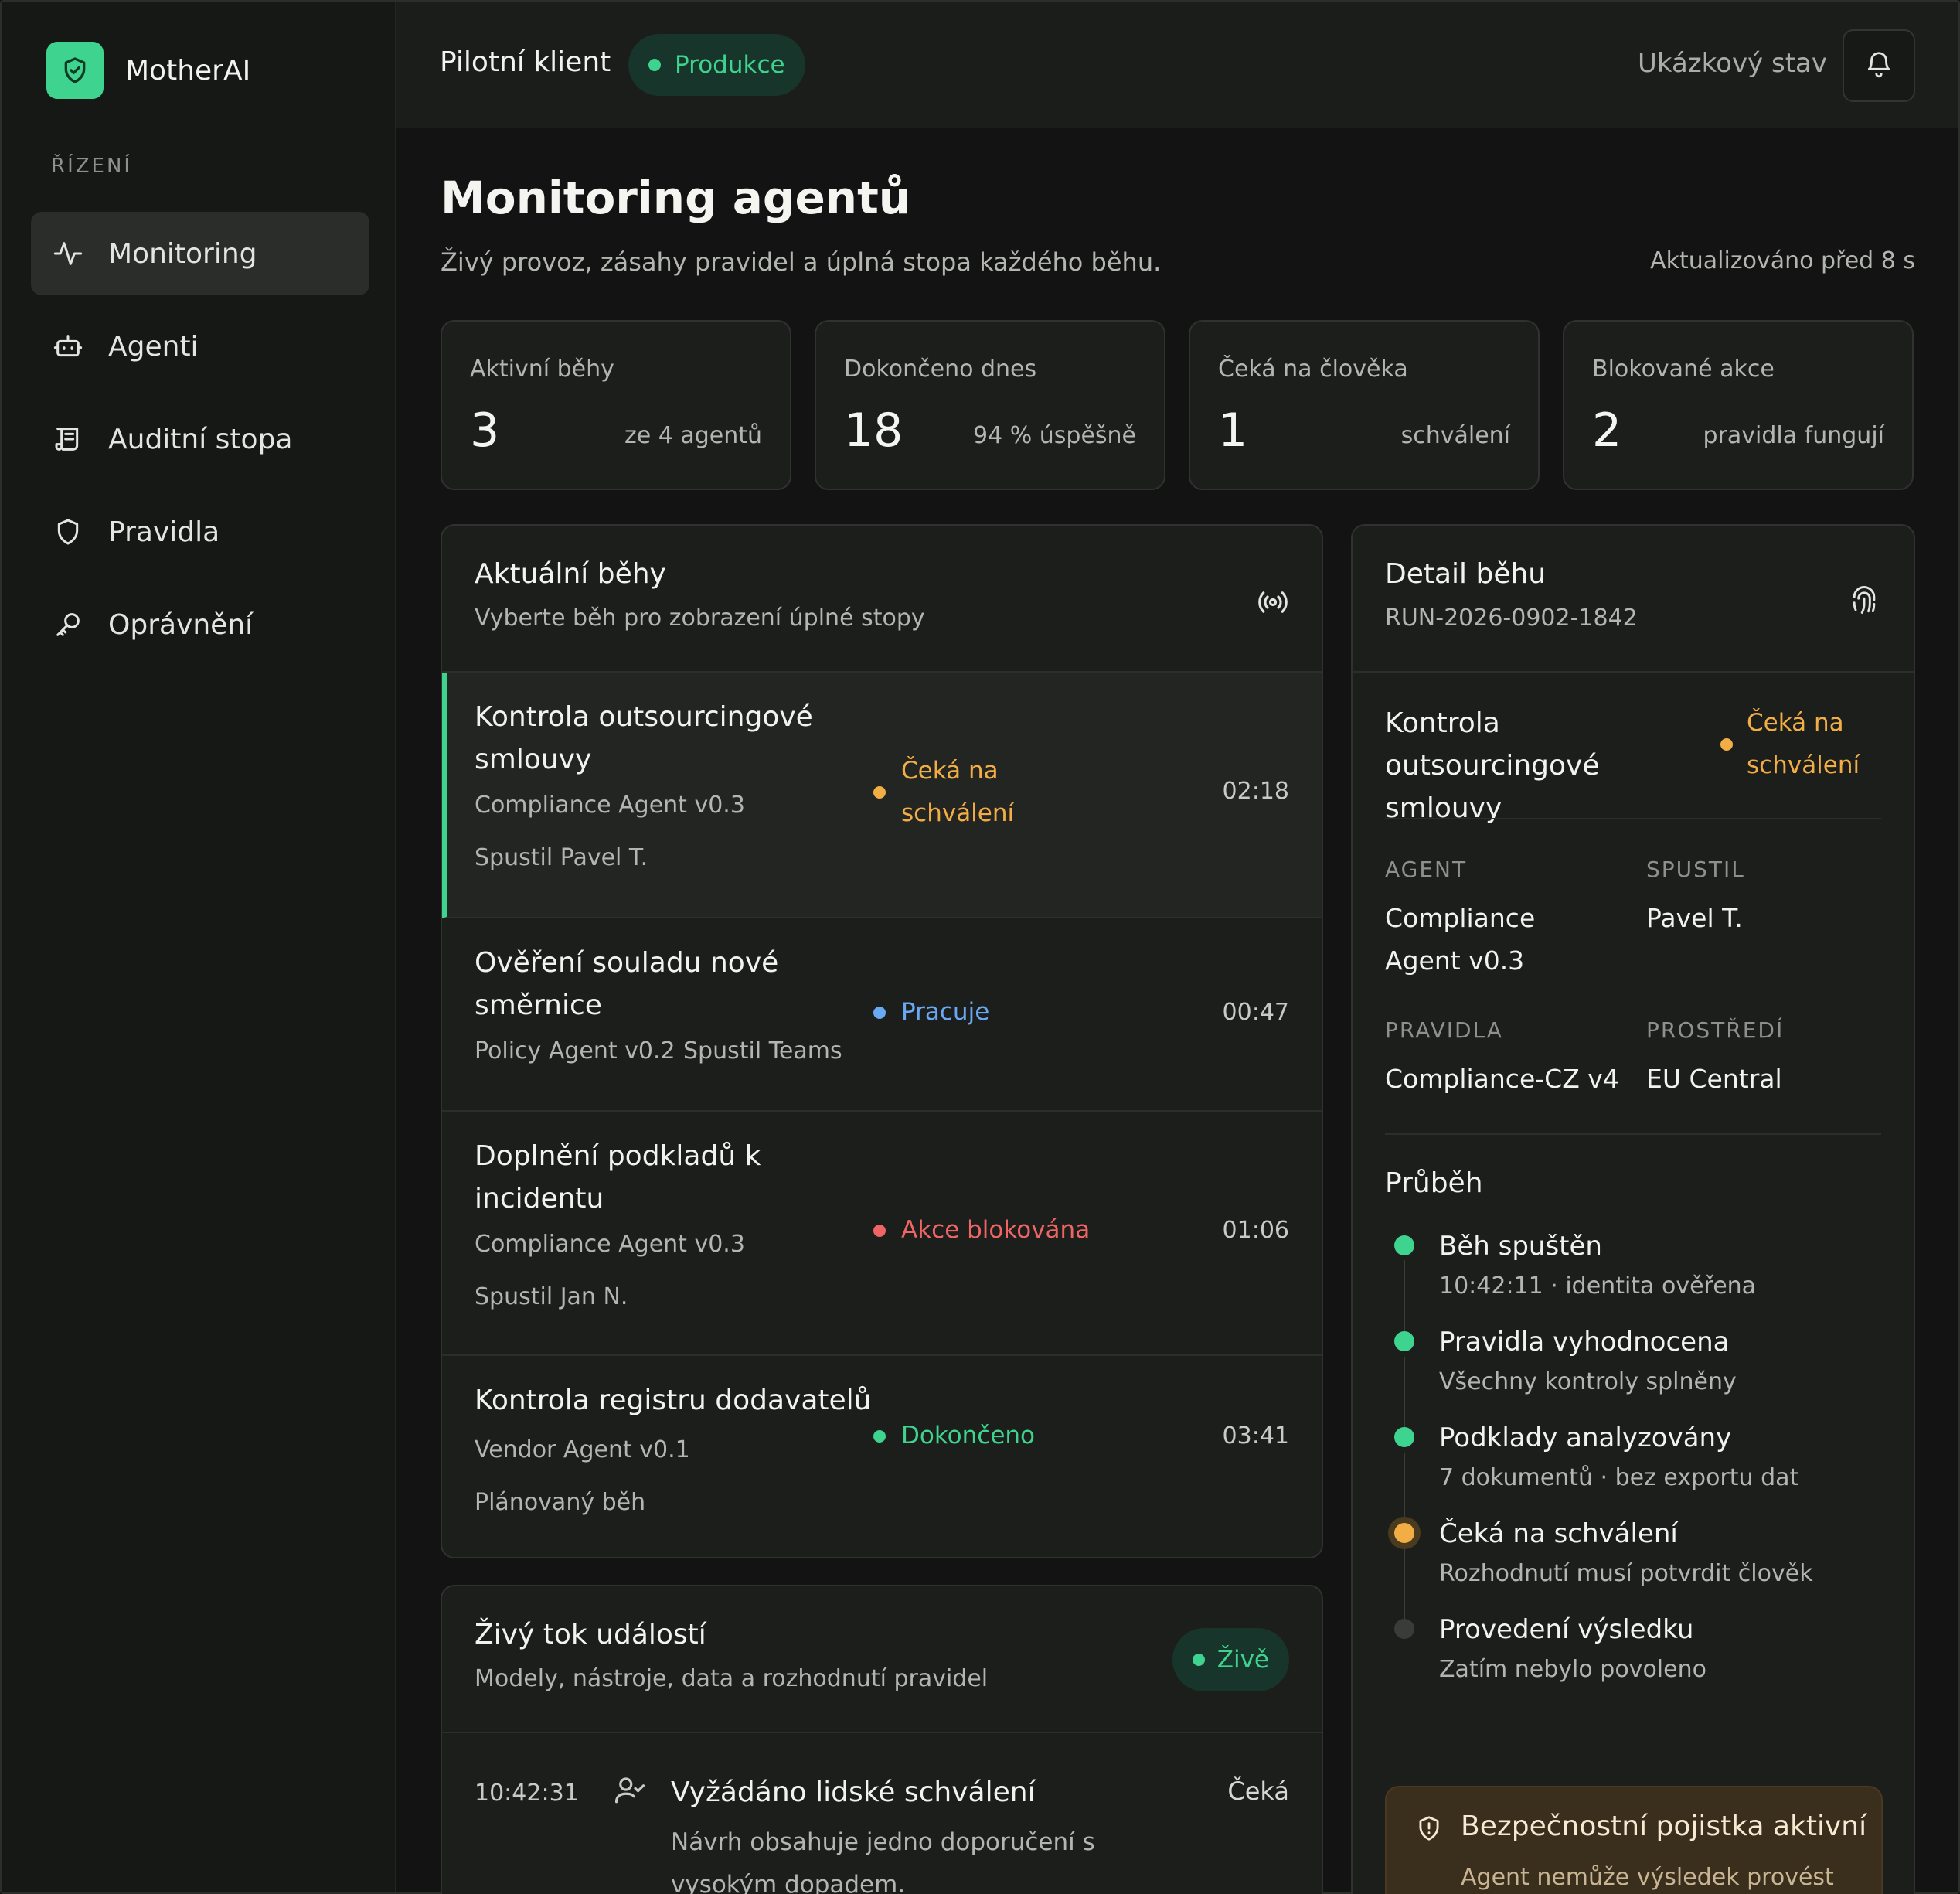 This screenshot has width=1960, height=1894. I want to click on runs-title: Aktuální běhy, so click(570, 574).